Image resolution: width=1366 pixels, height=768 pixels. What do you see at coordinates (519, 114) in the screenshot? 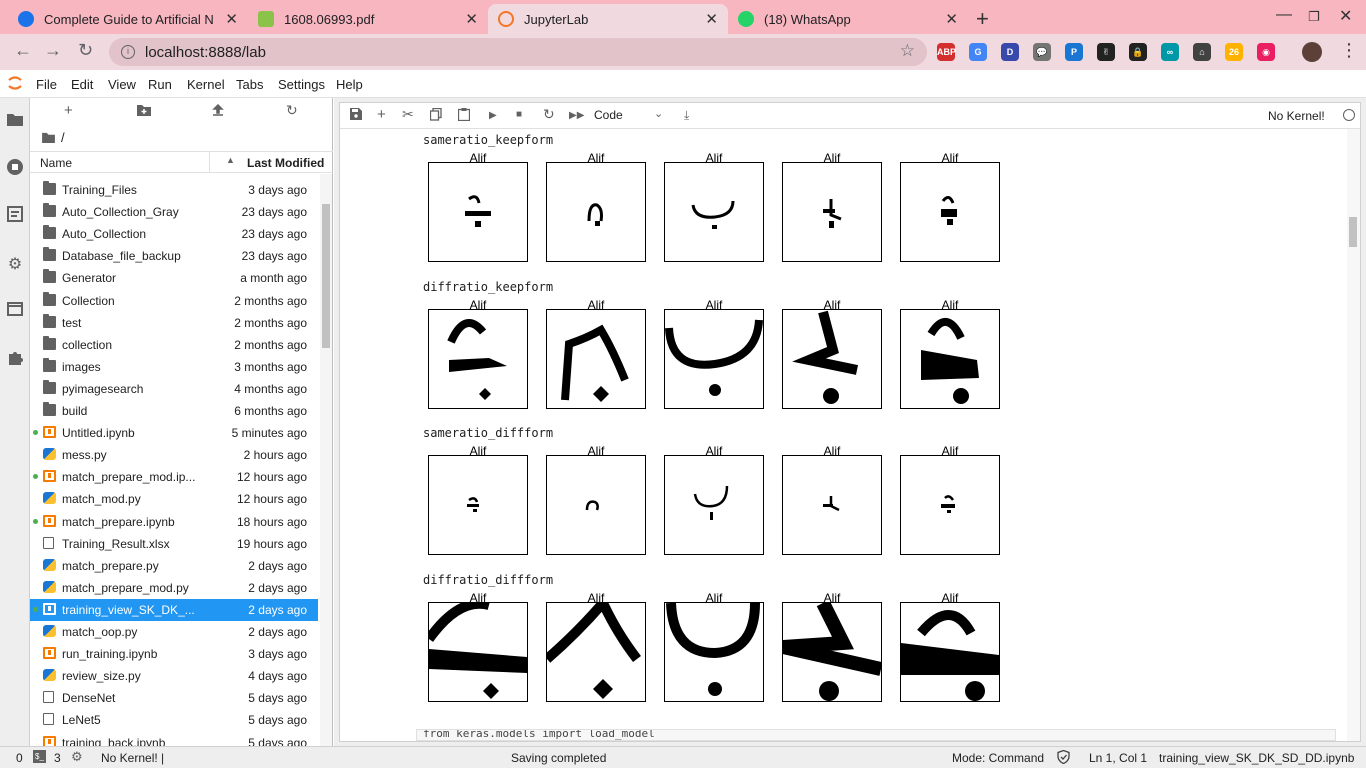
I see `stop-icon: ■` at bounding box center [519, 114].